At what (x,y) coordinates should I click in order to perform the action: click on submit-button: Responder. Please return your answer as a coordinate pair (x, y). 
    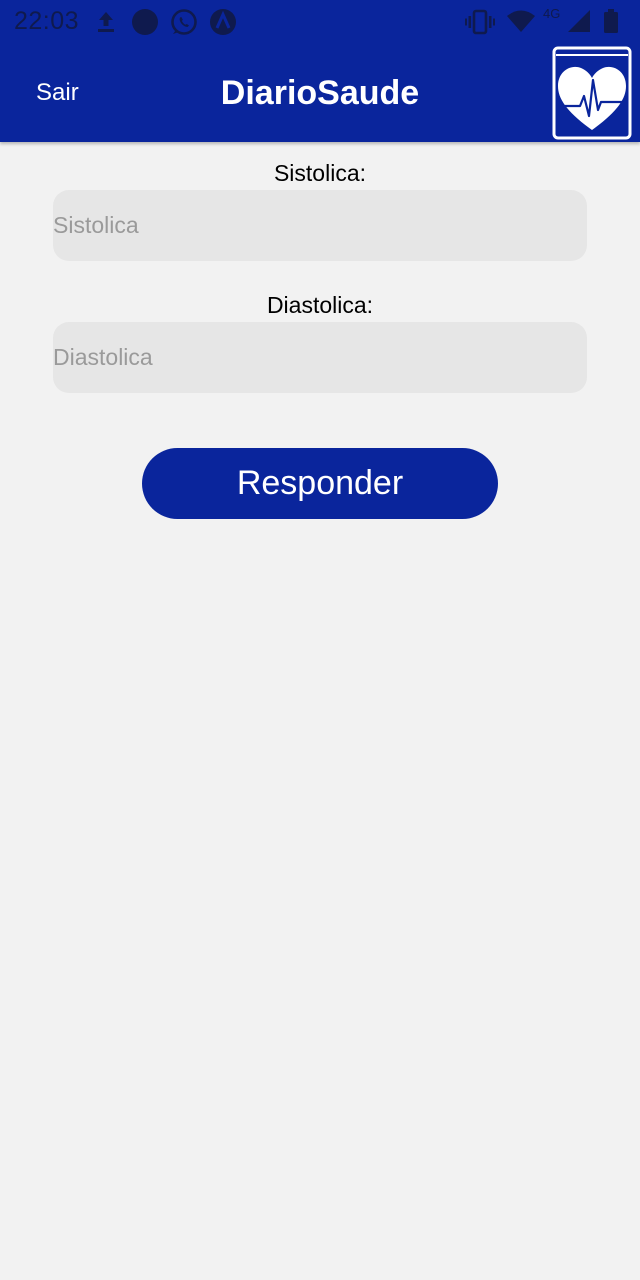
    Looking at the image, I should click on (320, 483).